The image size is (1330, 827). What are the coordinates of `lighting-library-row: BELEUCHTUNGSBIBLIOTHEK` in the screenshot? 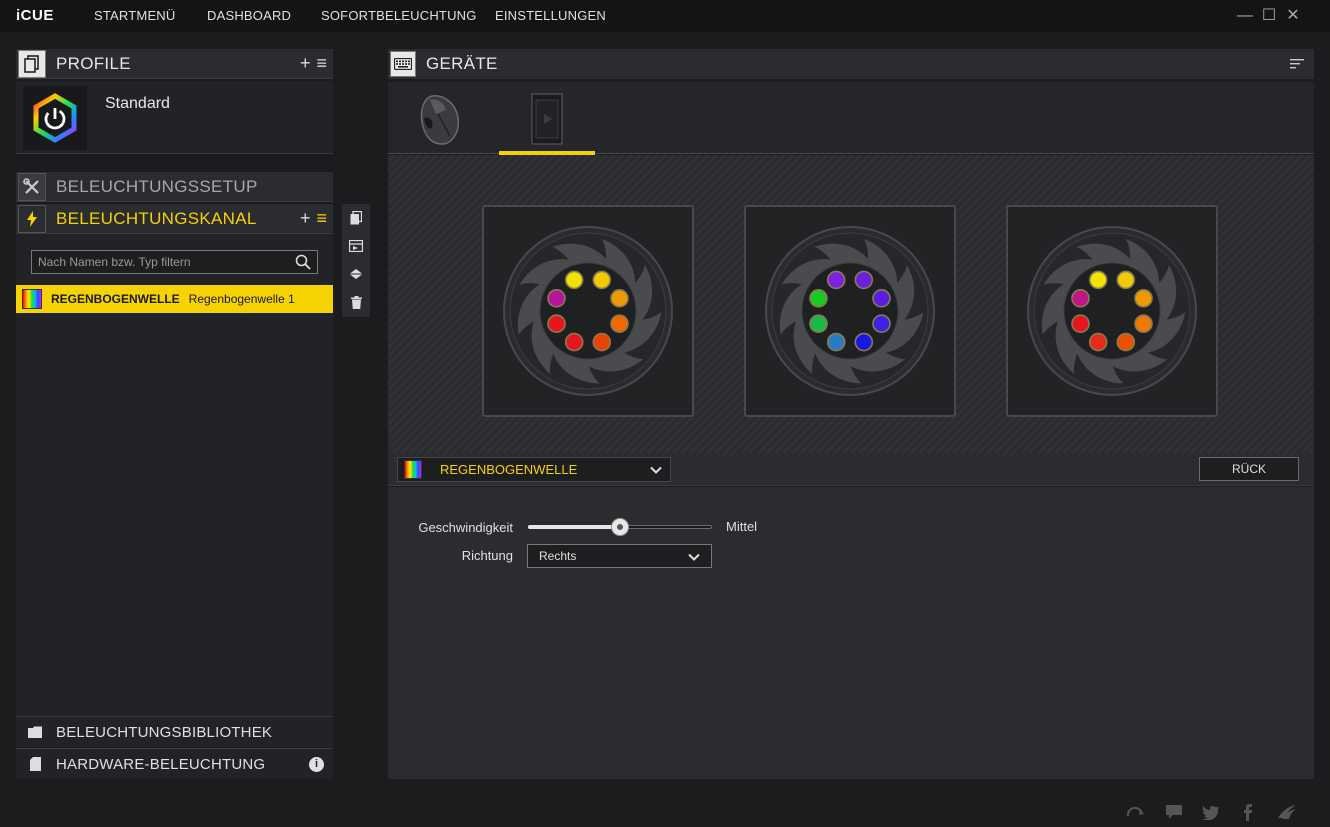 It's located at (174, 731).